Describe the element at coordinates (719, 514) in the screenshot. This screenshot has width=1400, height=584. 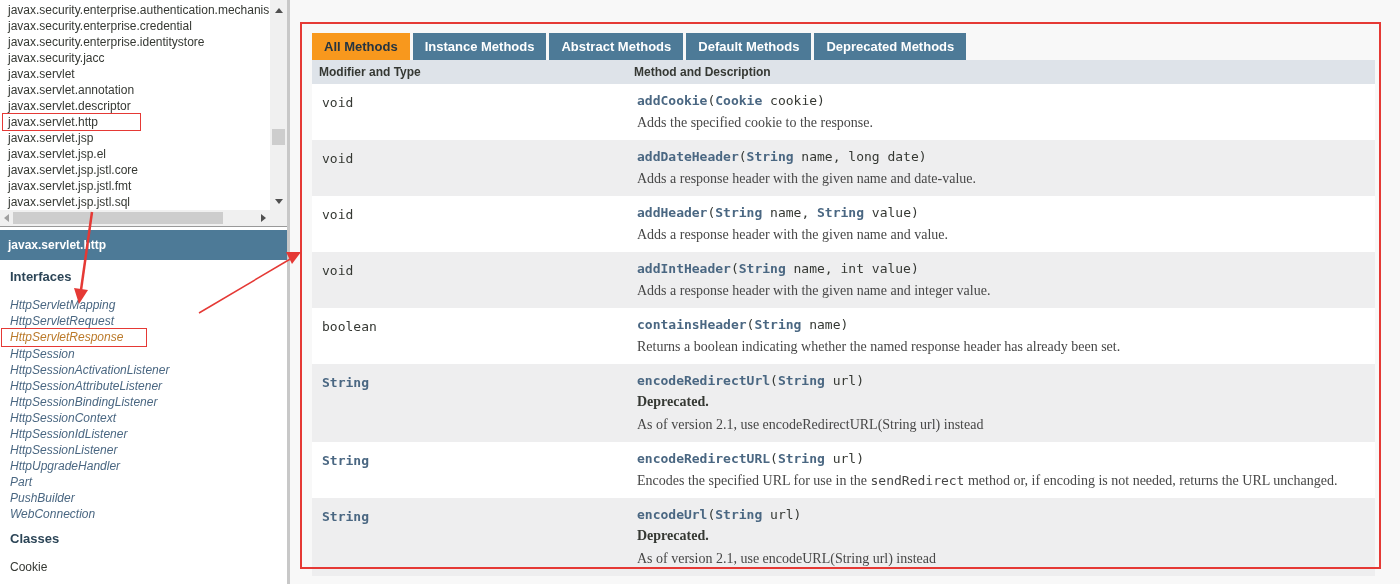
I see `method-signature: encodeUrl(String url)` at that location.